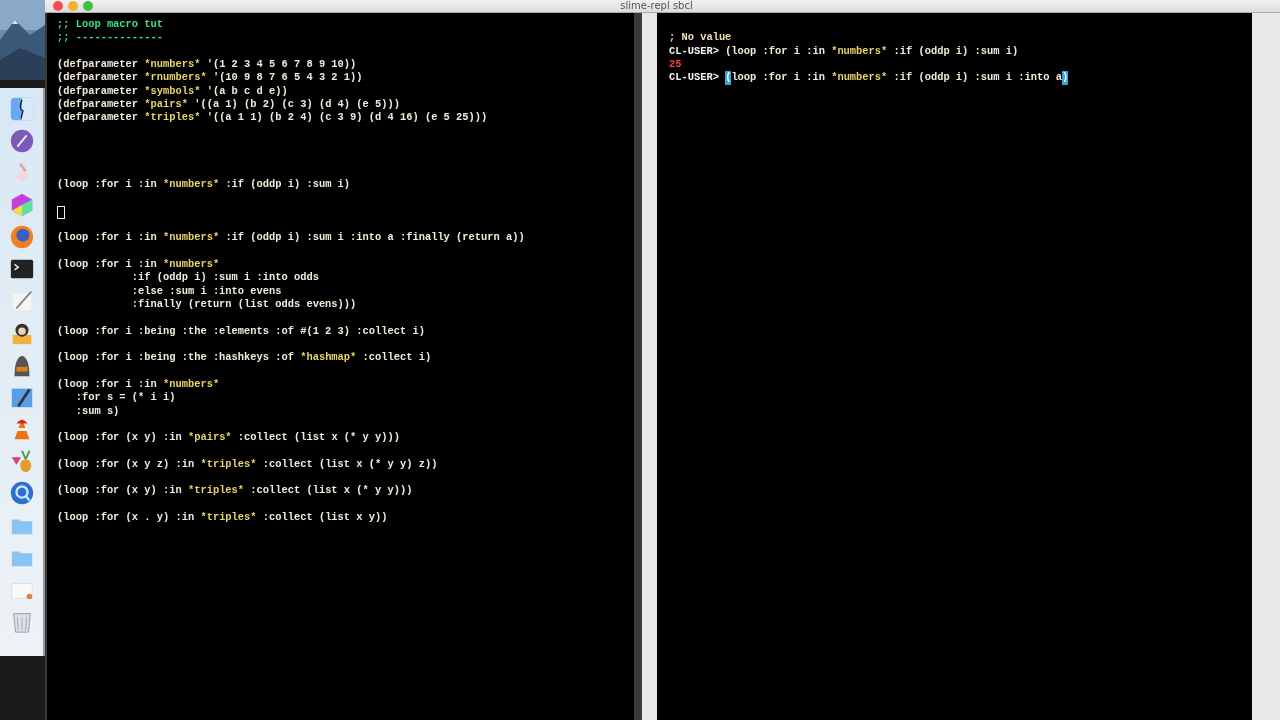 The width and height of the screenshot is (1280, 720). What do you see at coordinates (728, 78) in the screenshot?
I see `matched-paren: (` at bounding box center [728, 78].